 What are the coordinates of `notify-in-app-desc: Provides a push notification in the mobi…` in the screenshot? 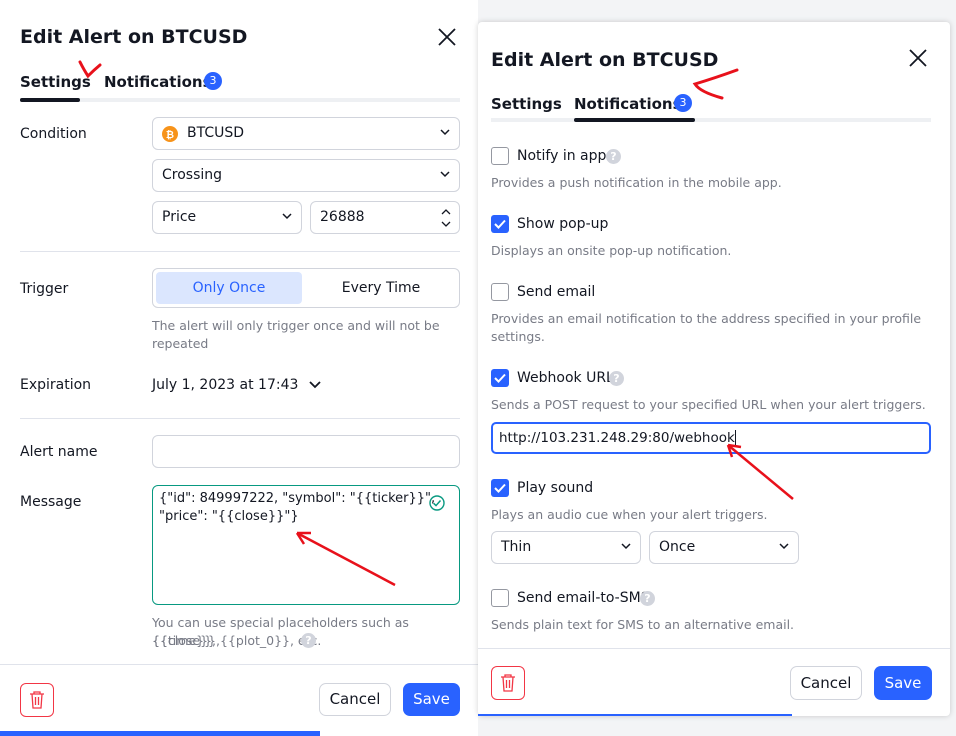 It's located at (636, 182).